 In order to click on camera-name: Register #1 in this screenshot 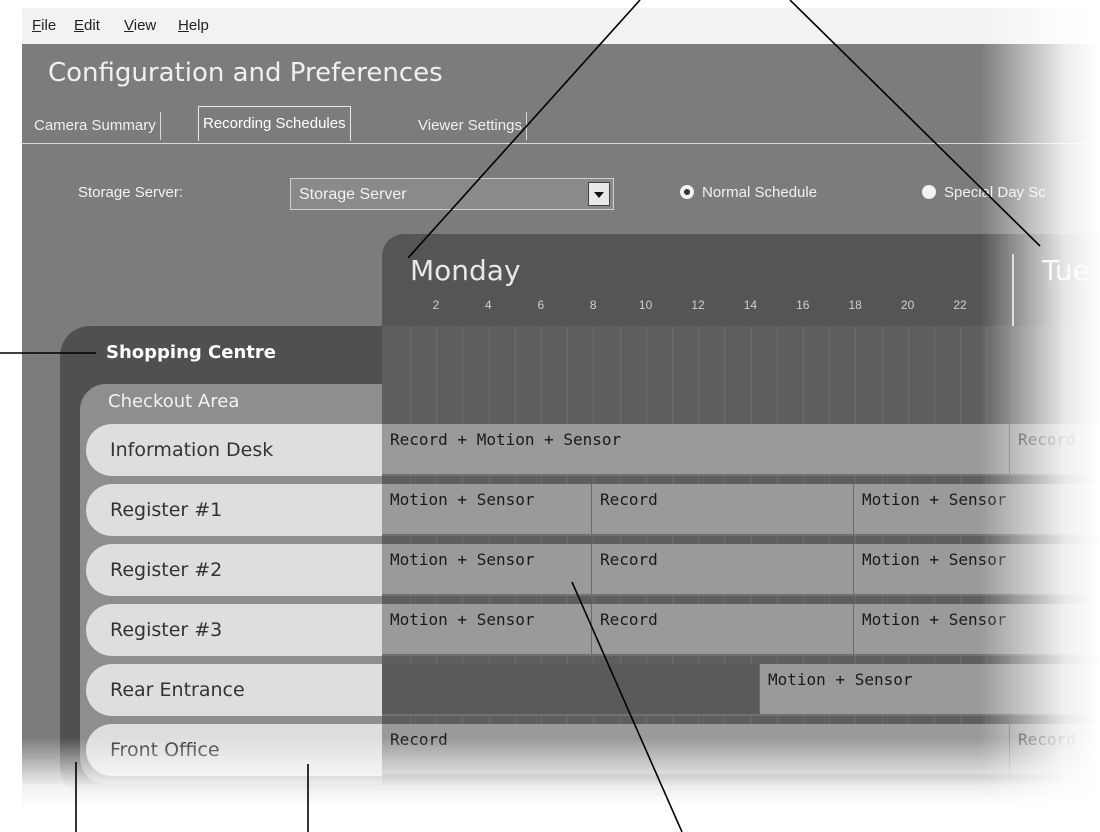, I will do `click(234, 510)`.